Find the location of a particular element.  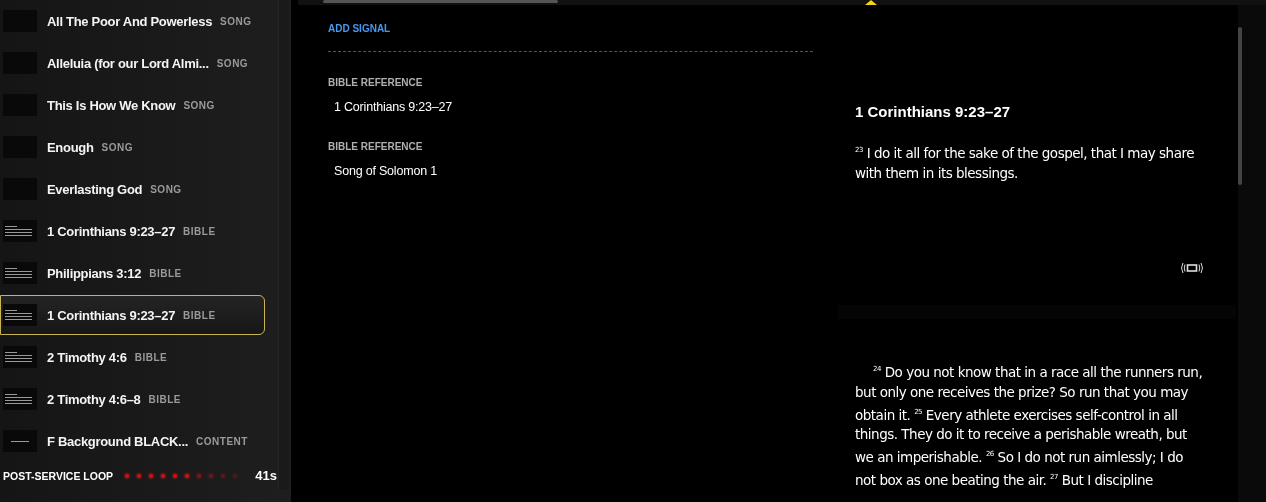

slide-heading: 1 Corinthians 9:23–27 is located at coordinates (933, 111).